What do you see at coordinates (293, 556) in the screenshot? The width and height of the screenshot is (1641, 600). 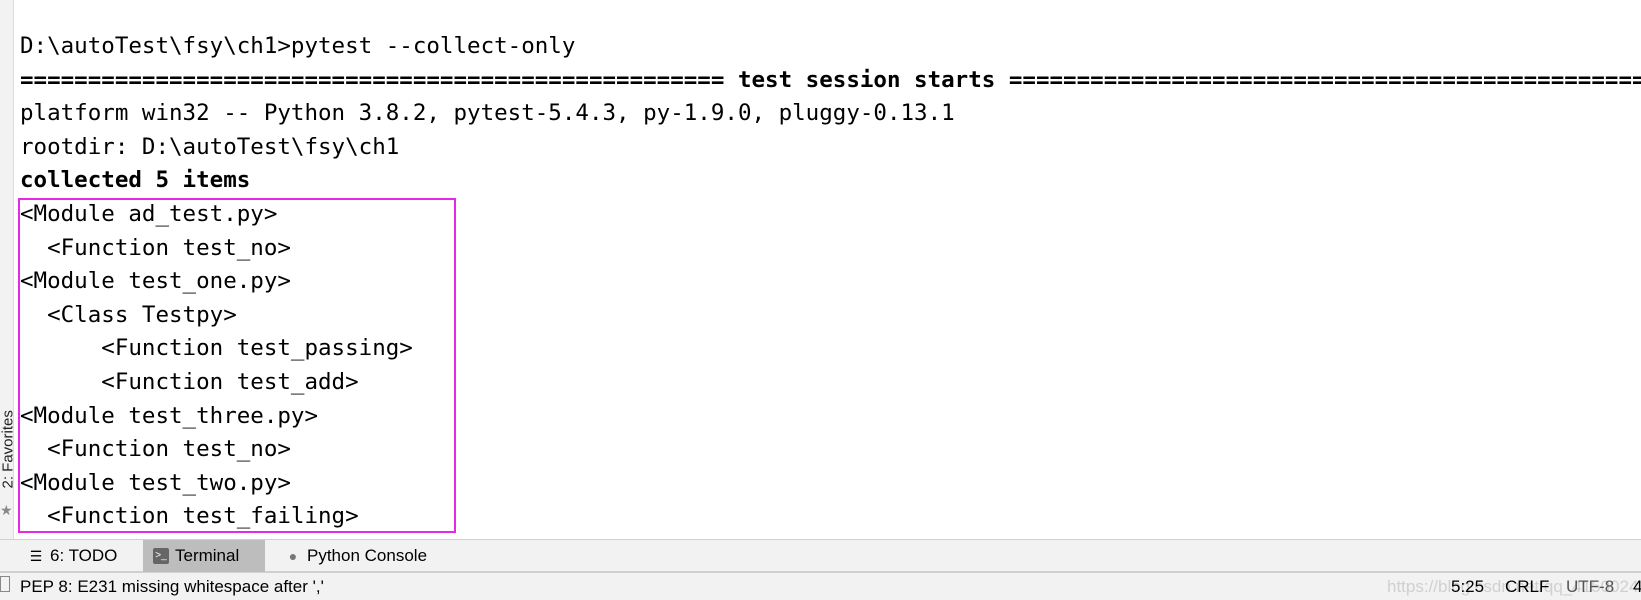 I see `python-icon: ●` at bounding box center [293, 556].